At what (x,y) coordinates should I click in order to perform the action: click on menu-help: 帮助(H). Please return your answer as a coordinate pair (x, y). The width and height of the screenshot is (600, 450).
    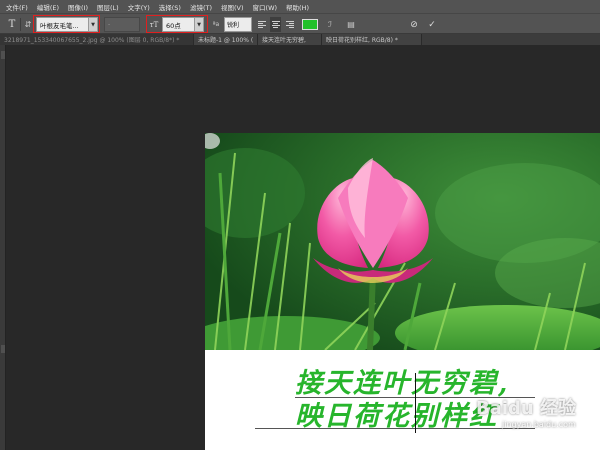
    Looking at the image, I should click on (297, 7).